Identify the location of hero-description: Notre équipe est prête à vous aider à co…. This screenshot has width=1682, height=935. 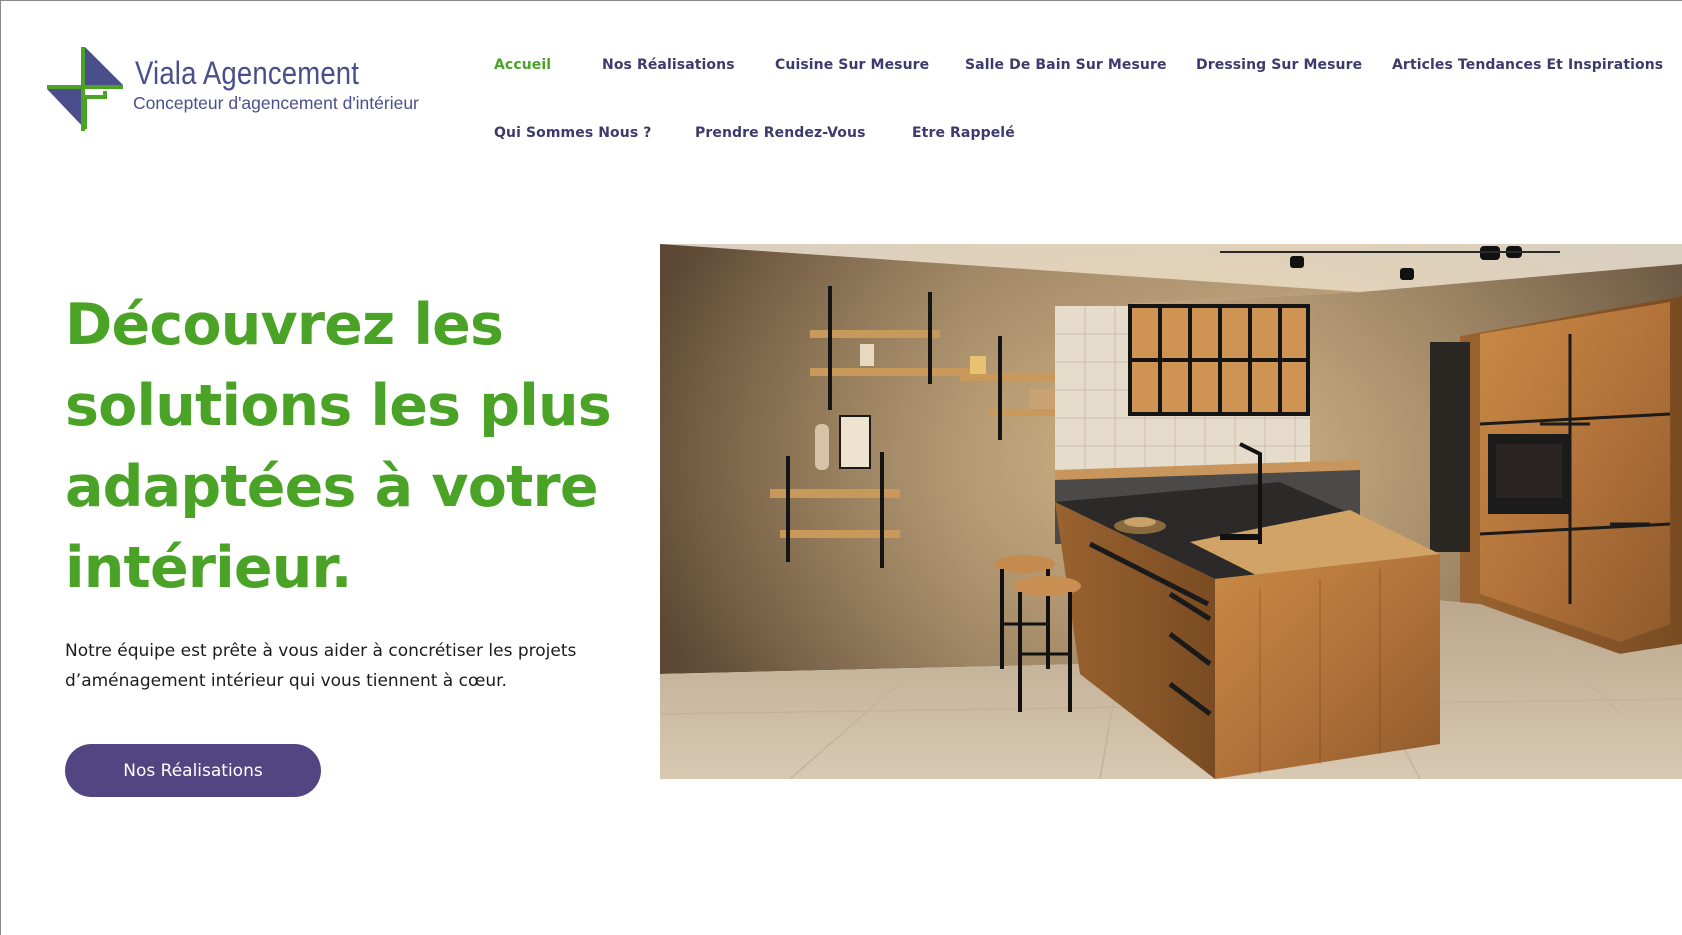
(321, 666).